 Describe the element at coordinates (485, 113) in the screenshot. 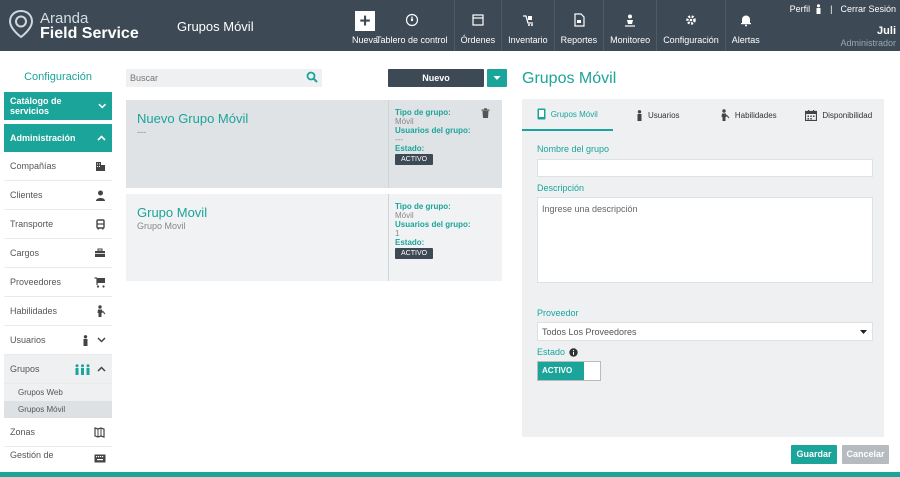

I see `trash-icon` at that location.